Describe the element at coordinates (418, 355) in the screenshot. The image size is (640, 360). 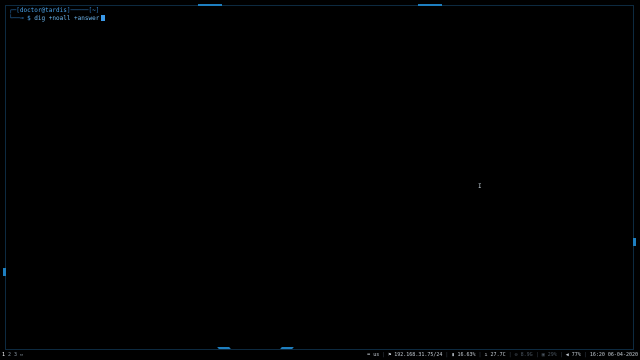
I see `network-address: 192.168.31.75/24` at that location.